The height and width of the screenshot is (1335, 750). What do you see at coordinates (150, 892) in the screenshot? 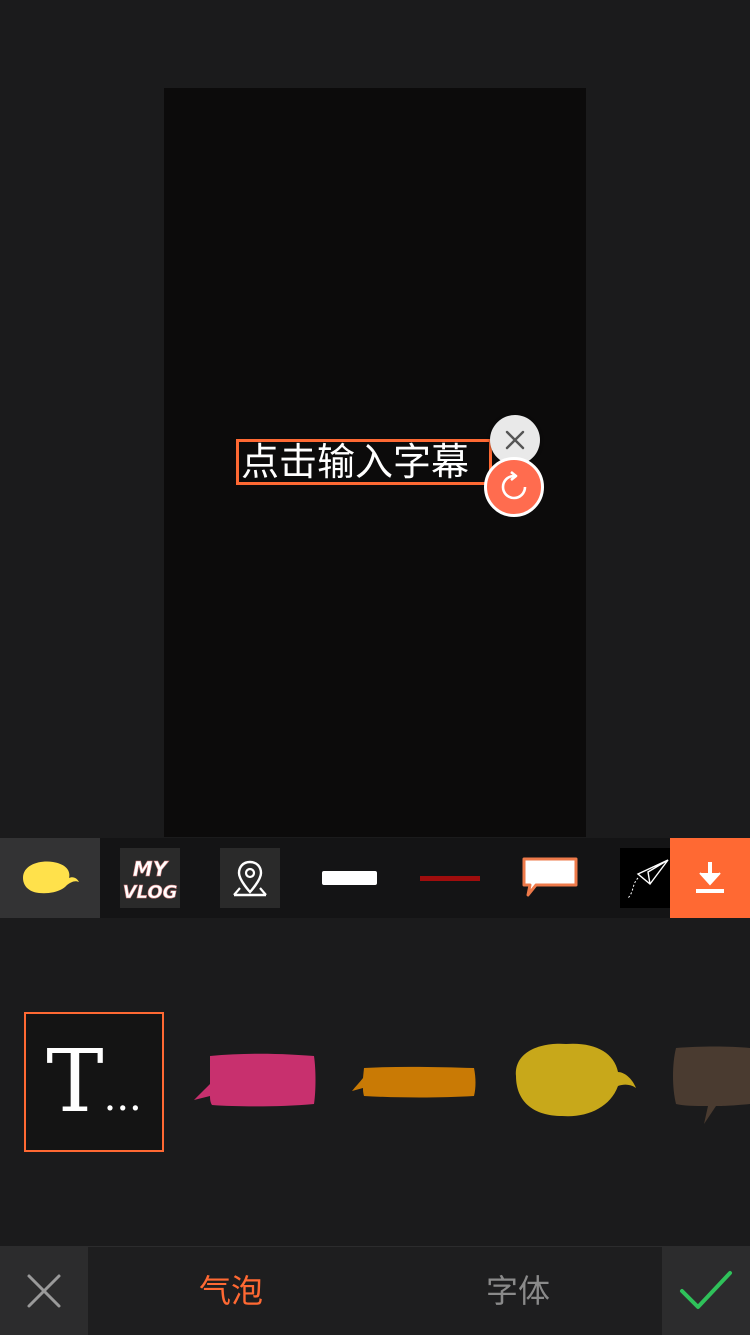
I see `svg-text: VLOG` at bounding box center [150, 892].